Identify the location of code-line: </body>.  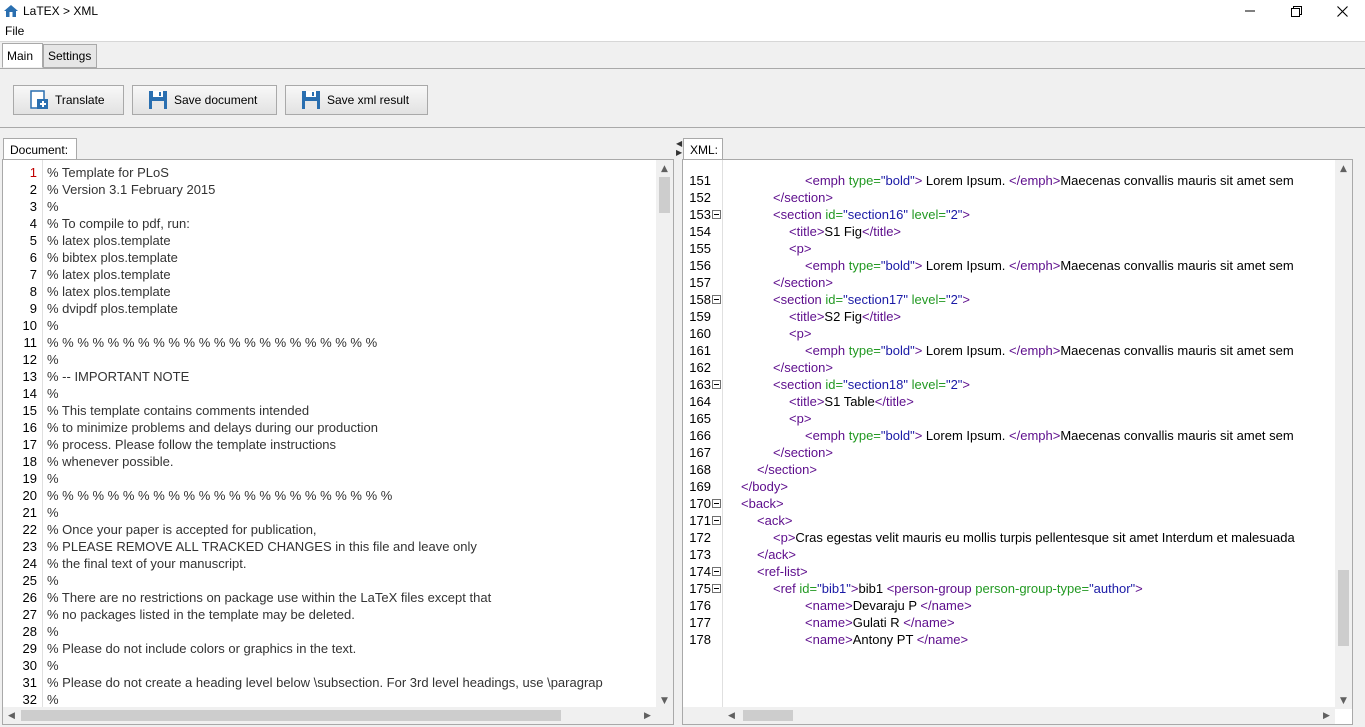
(1031, 486).